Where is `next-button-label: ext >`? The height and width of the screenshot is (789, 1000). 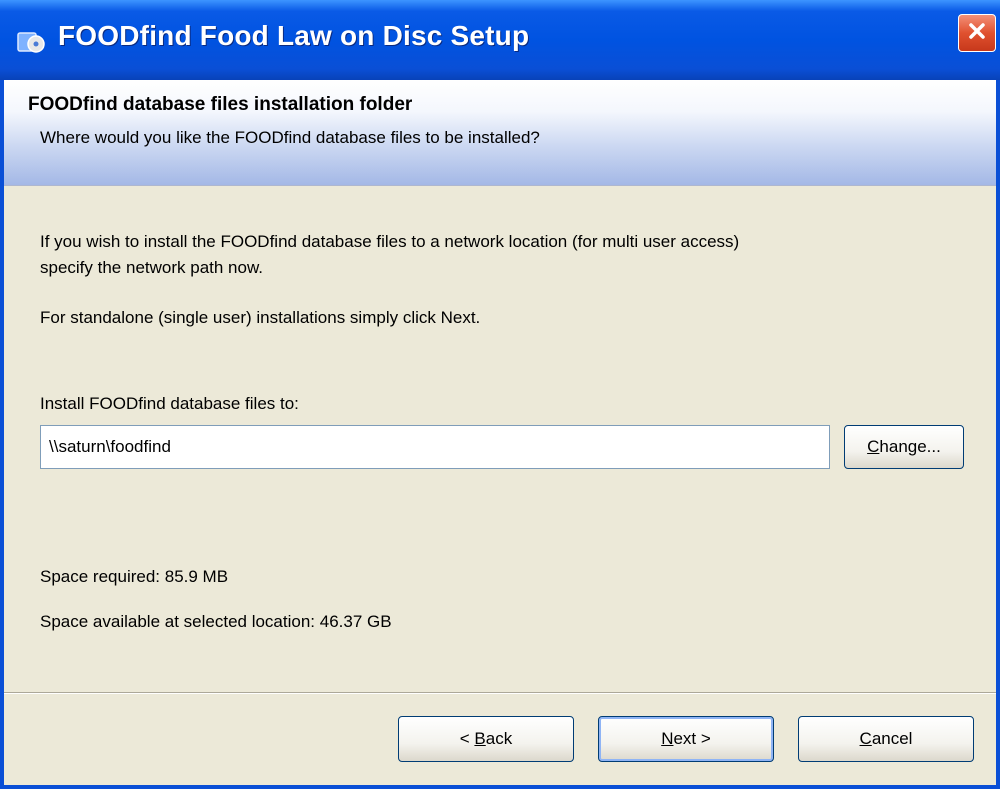 next-button-label: ext > is located at coordinates (692, 738).